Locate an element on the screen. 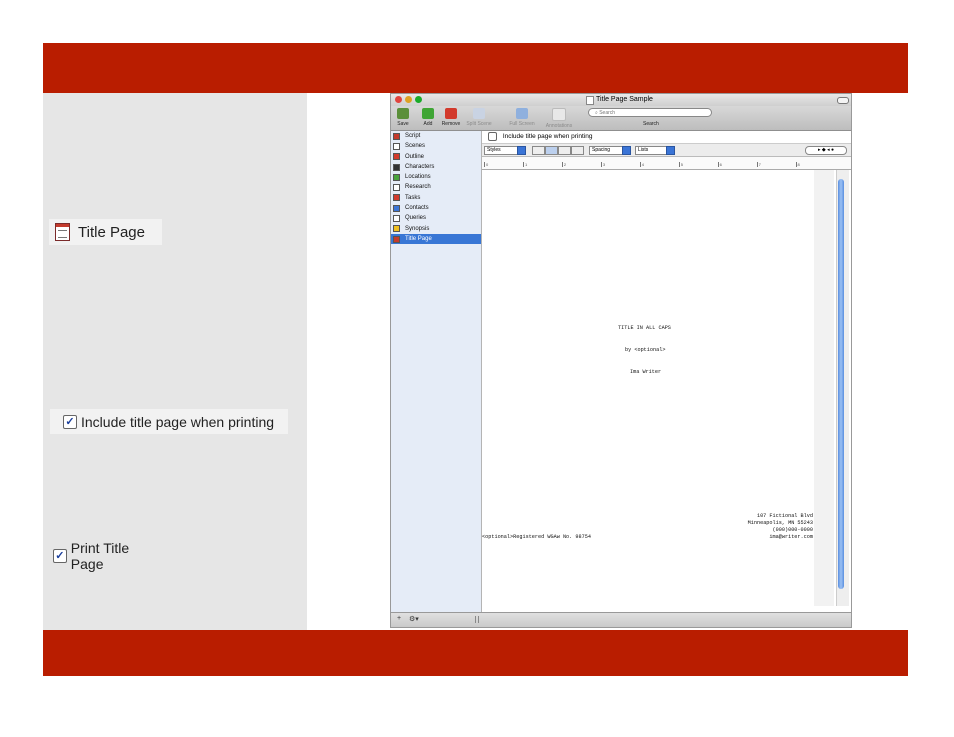  tasks-icon is located at coordinates (396, 198).